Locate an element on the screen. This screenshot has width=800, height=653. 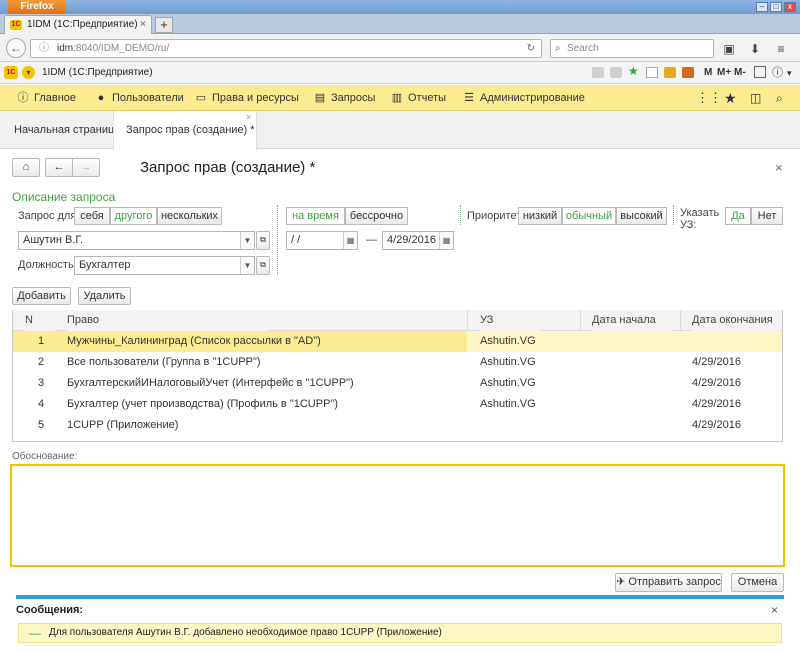
date-to-value: 4/29/2016 is located at coordinates (411, 240).